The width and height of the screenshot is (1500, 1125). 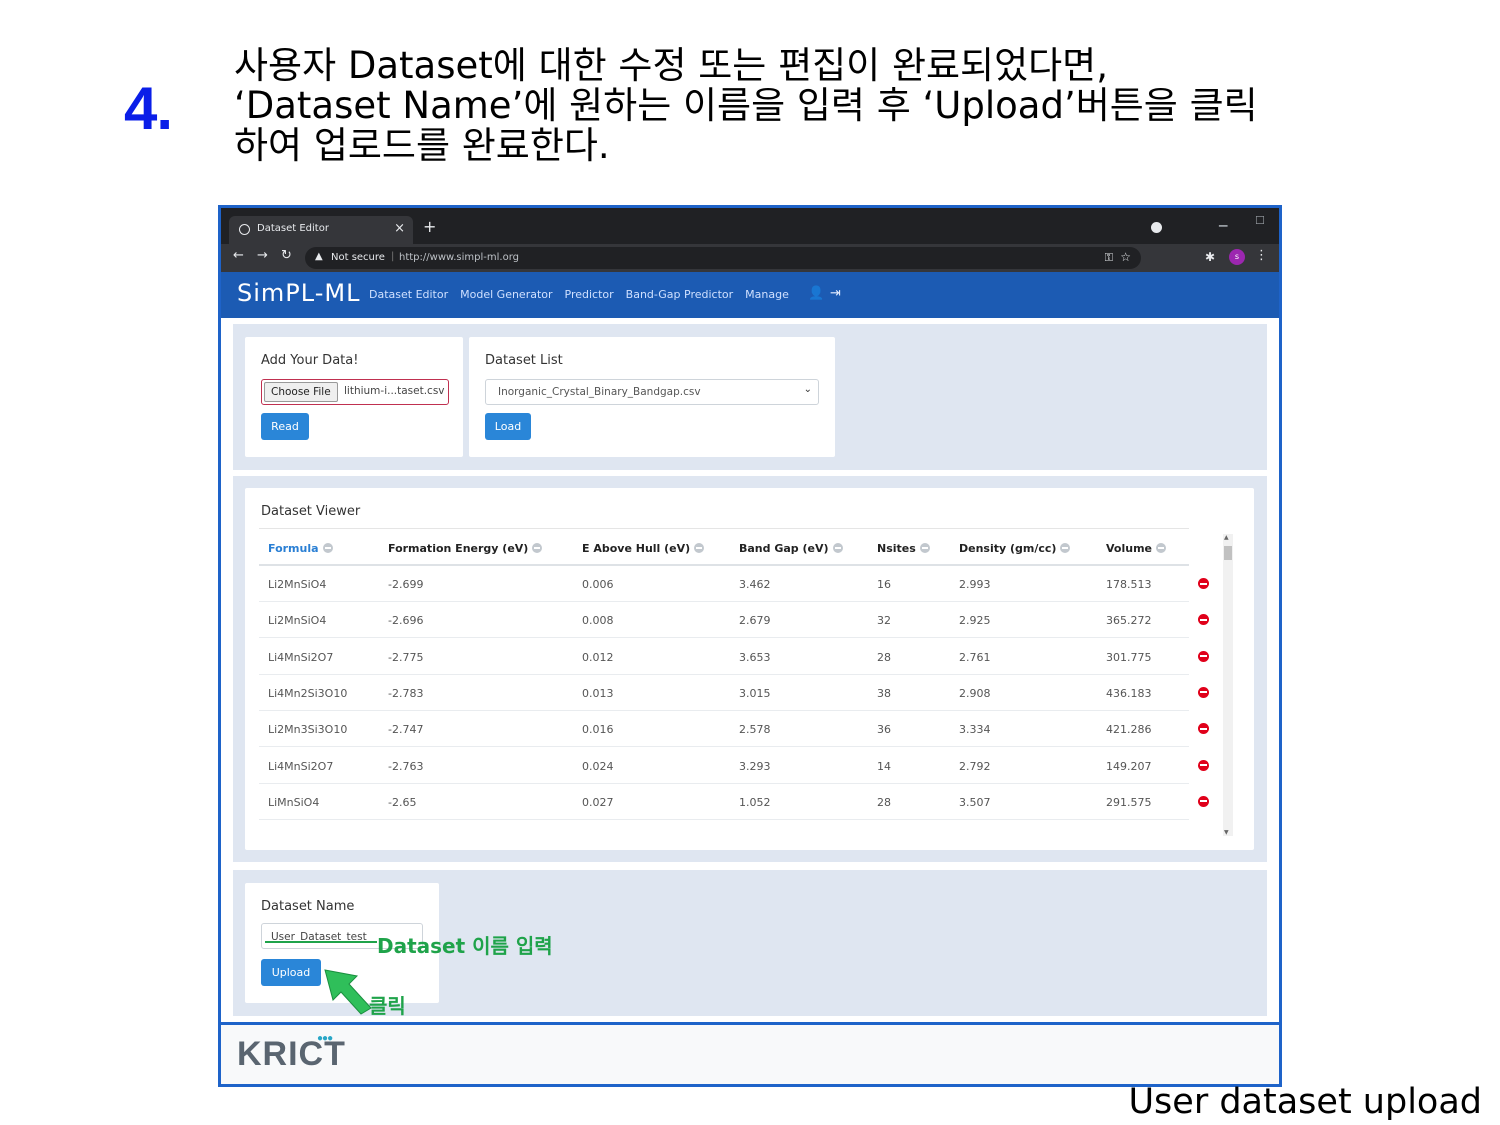 I want to click on table-row: LiMnSiO4 -2.65 0.027 1.052 28 3.507 291.575, so click(x=734, y=802).